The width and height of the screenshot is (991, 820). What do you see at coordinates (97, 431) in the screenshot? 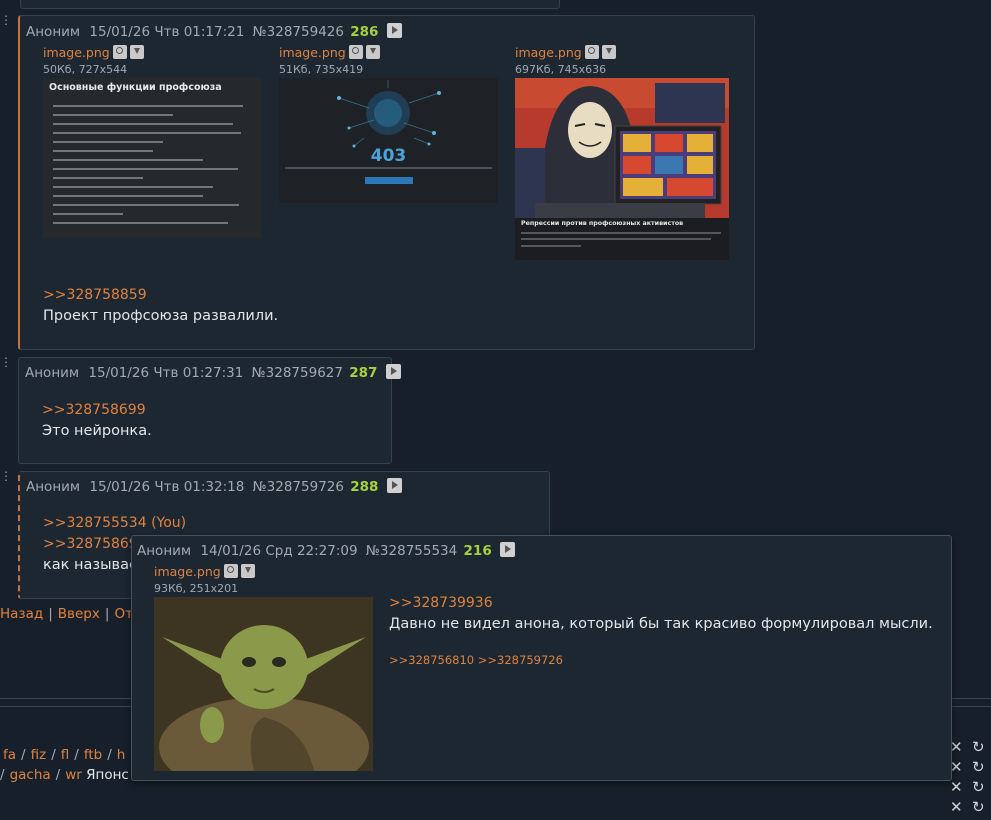
I see `post-text: Это нейронка.` at bounding box center [97, 431].